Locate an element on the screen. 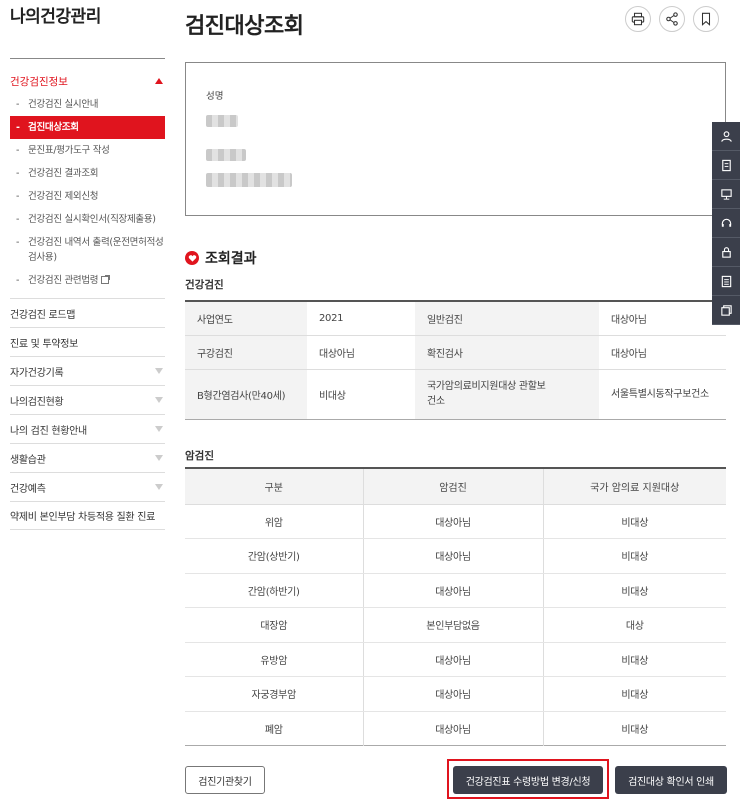 The width and height of the screenshot is (740, 812). share-icon is located at coordinates (672, 19).